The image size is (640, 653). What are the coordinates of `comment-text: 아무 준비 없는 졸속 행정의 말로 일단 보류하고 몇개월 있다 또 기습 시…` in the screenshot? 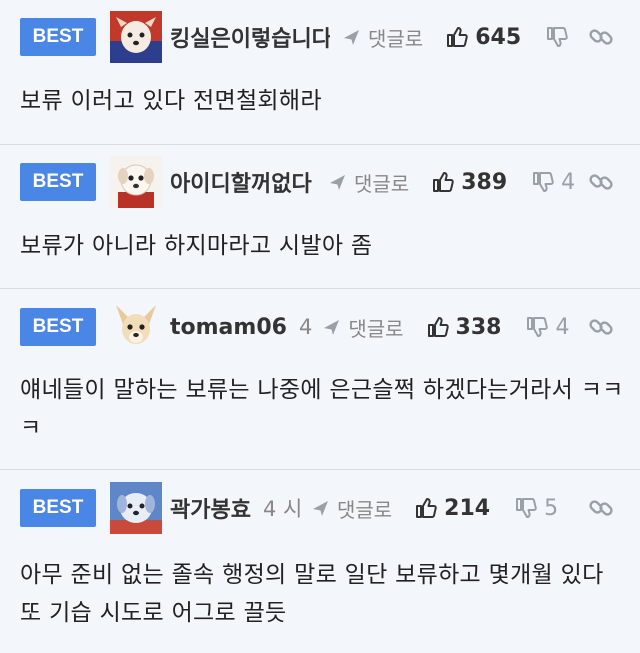 It's located at (312, 594).